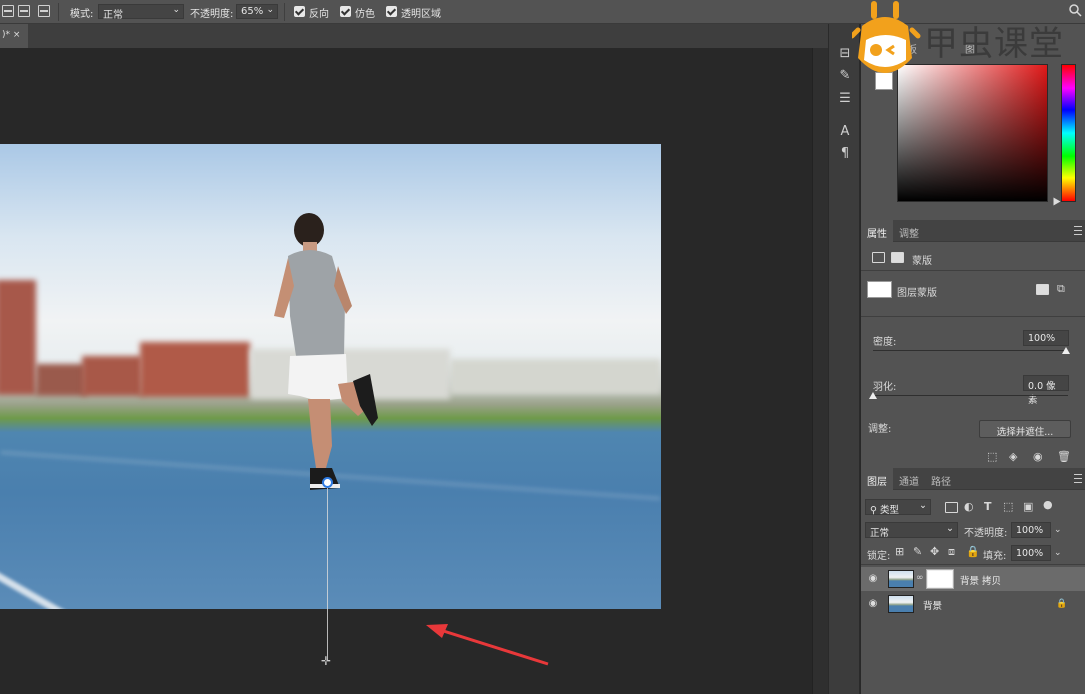  What do you see at coordinates (1057, 201) in the screenshot?
I see `hue-slider-thumb` at bounding box center [1057, 201].